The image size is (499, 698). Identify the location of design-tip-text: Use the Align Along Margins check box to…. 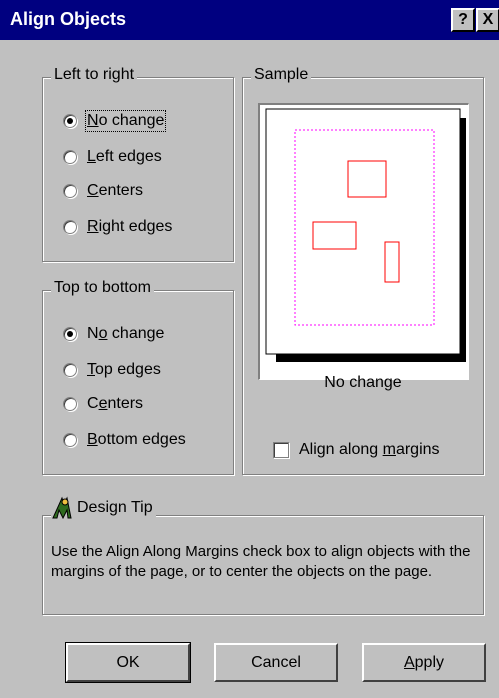
(261, 561).